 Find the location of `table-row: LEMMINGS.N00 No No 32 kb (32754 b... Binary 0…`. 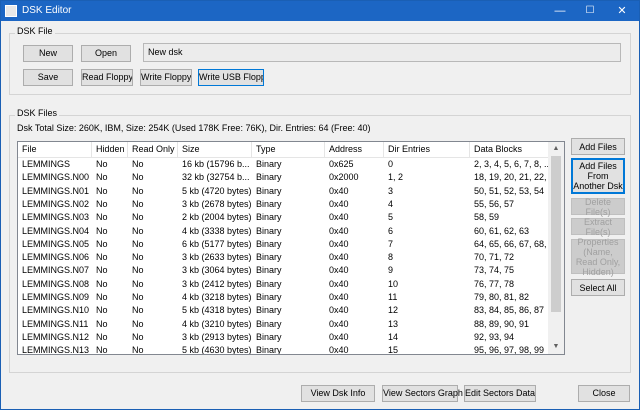

table-row: LEMMINGS.N00 No No 32 kb (32754 b... Binary 0… is located at coordinates (283, 177).